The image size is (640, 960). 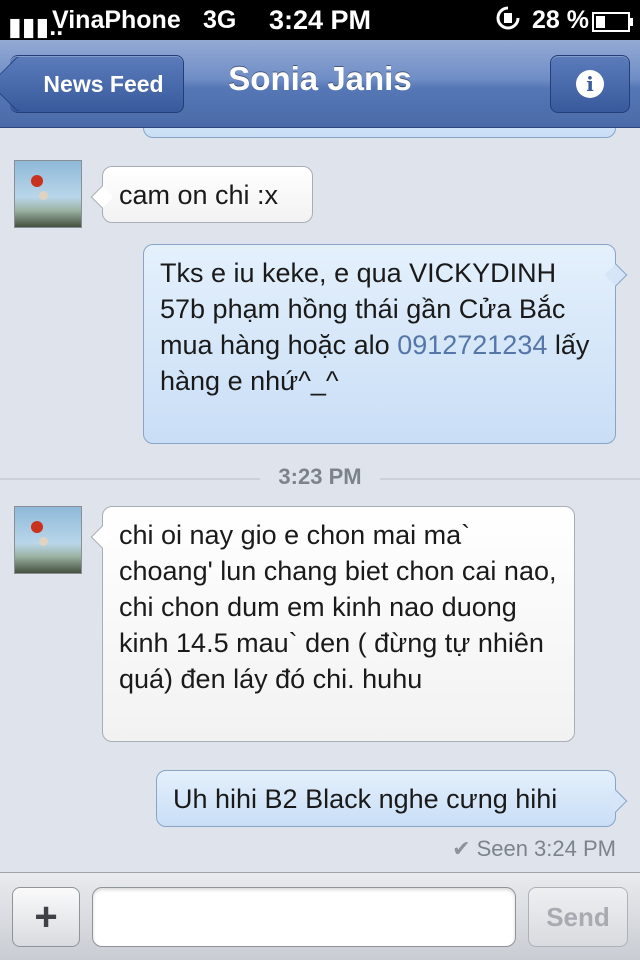 I want to click on send-button: Send, so click(x=578, y=917).